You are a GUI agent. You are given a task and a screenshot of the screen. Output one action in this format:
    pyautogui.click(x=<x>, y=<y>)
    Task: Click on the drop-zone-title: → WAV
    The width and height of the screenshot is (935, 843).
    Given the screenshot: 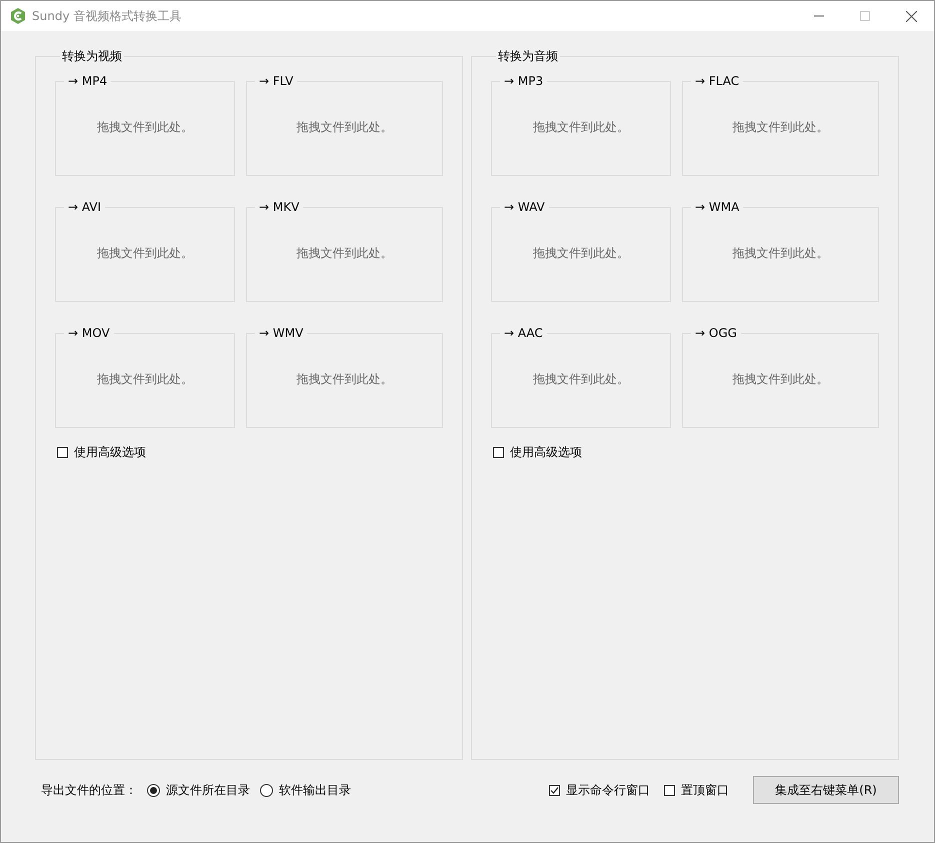 What is the action you would take?
    pyautogui.click(x=524, y=207)
    